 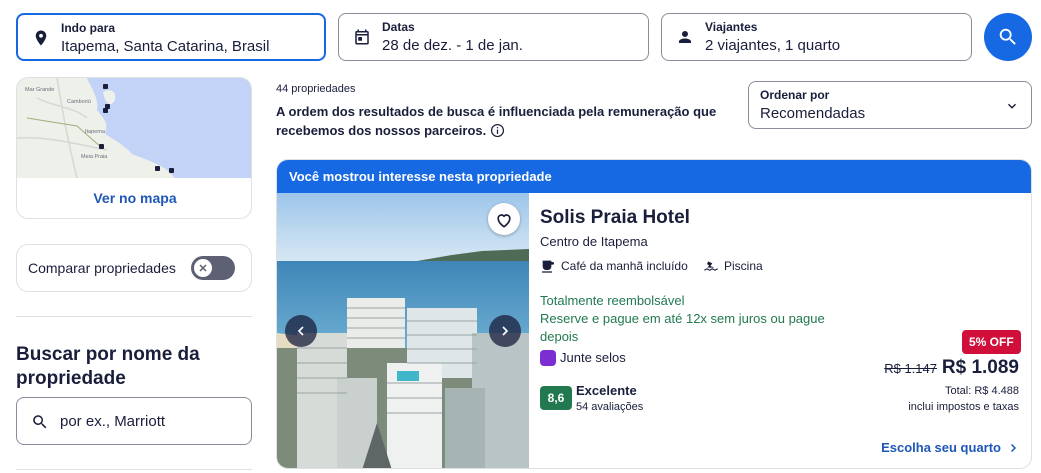 What do you see at coordinates (134, 198) in the screenshot?
I see `view-on-map-link: Ver no mapa` at bounding box center [134, 198].